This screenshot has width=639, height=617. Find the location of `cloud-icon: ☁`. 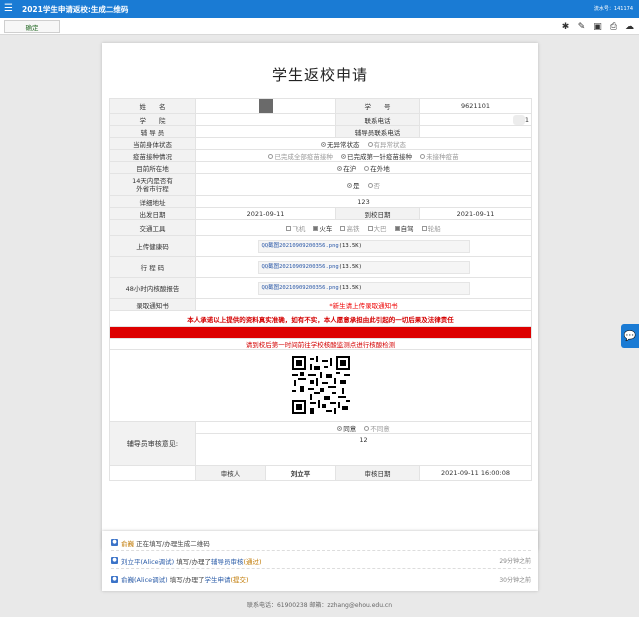

cloud-icon: ☁ is located at coordinates (629, 26).